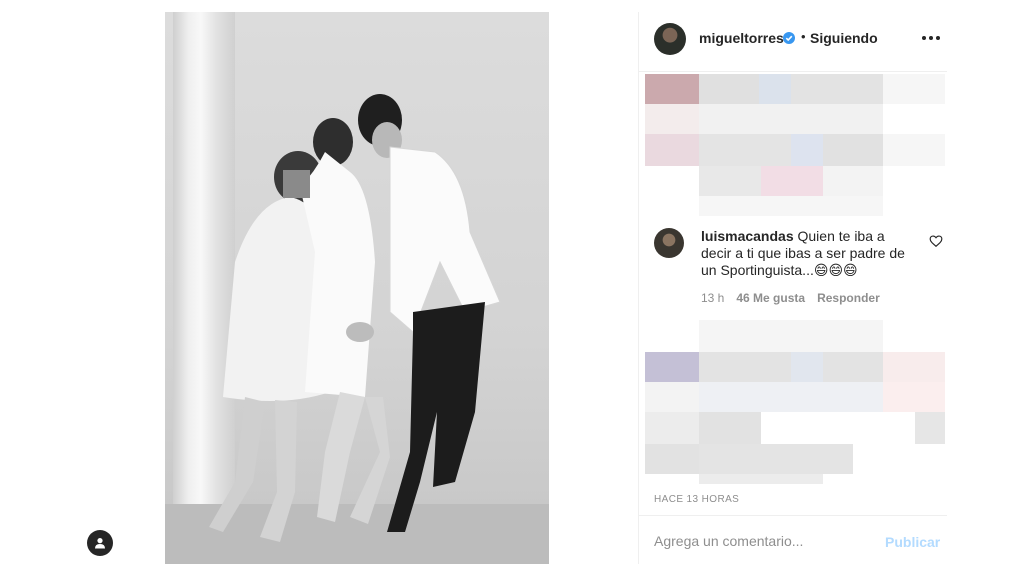  What do you see at coordinates (747, 236) in the screenshot?
I see `comment-username: luismacandas` at bounding box center [747, 236].